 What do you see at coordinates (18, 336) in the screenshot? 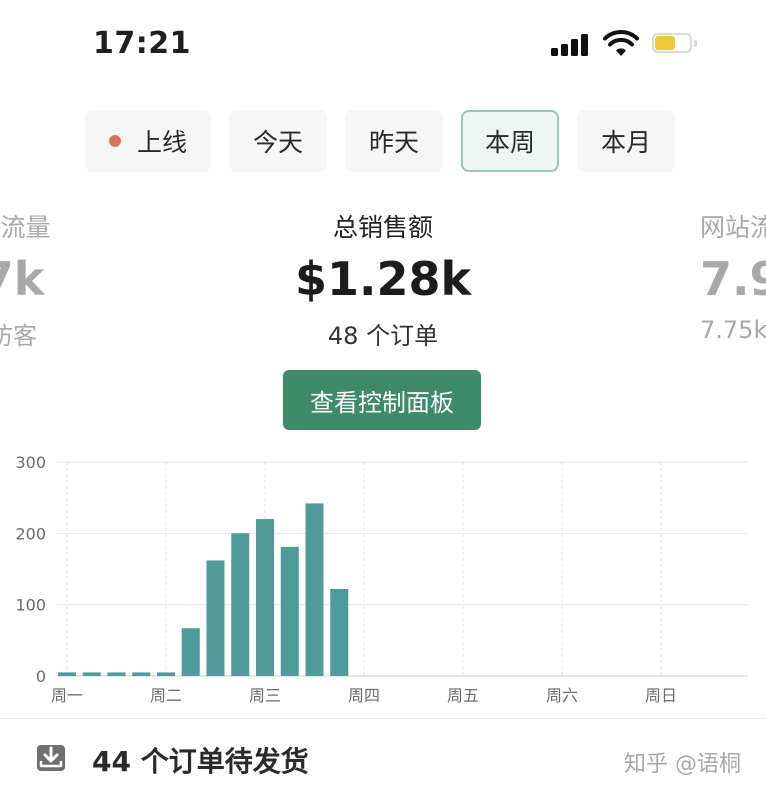
I see `stat-traffic-sub: 访客` at bounding box center [18, 336].